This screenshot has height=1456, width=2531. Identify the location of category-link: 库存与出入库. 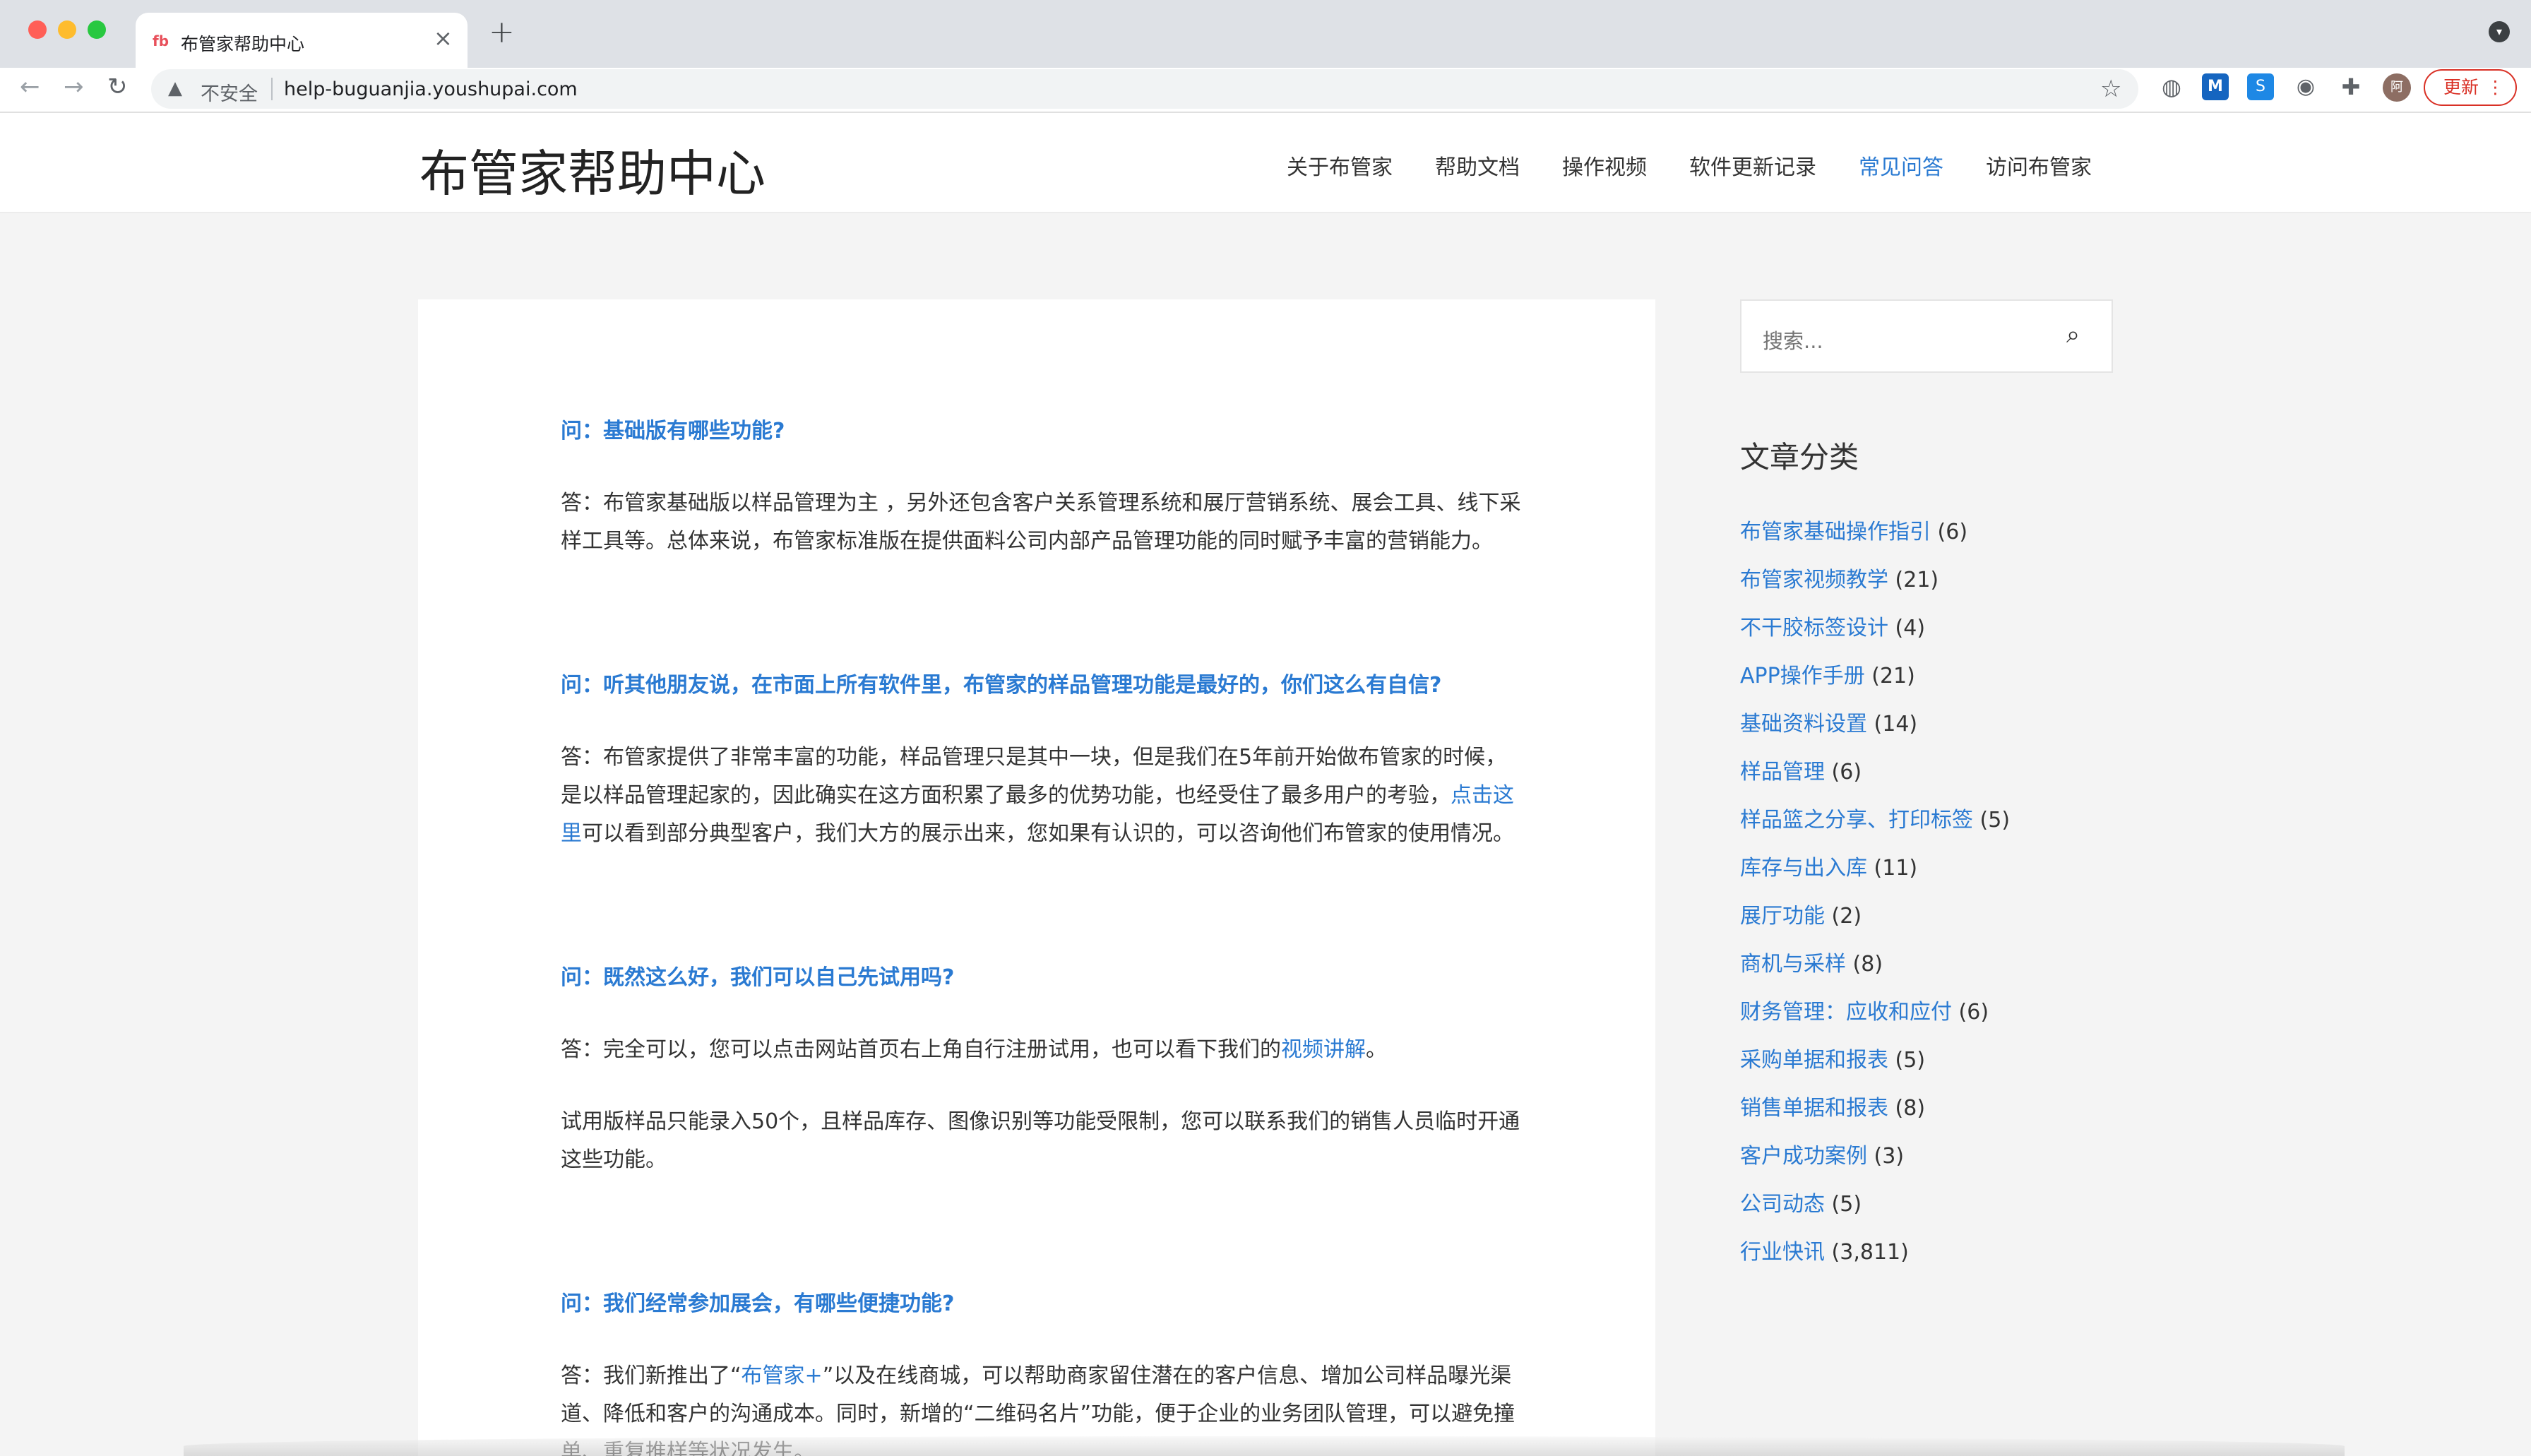
(1803, 868).